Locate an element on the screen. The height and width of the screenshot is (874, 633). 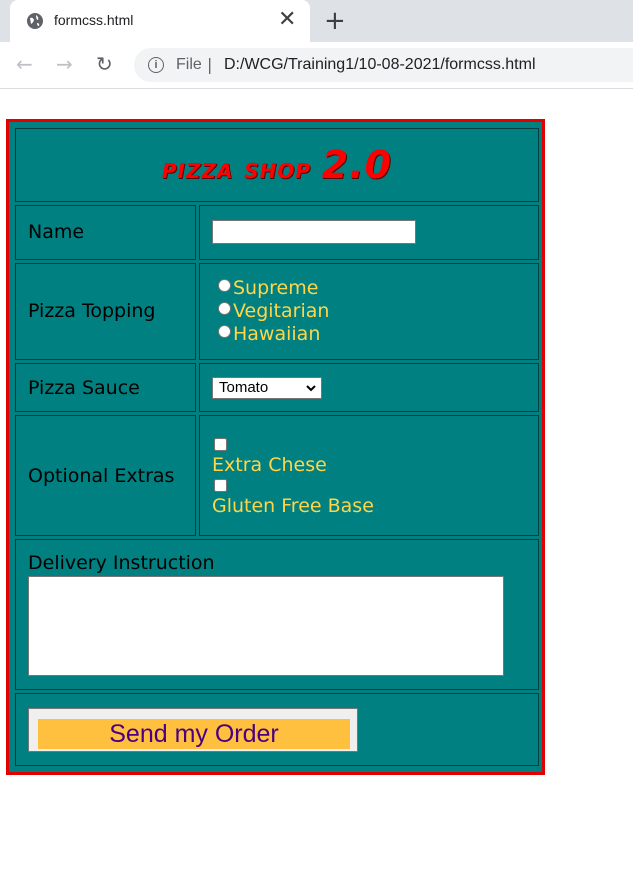
plus-icon: + is located at coordinates (335, 21).